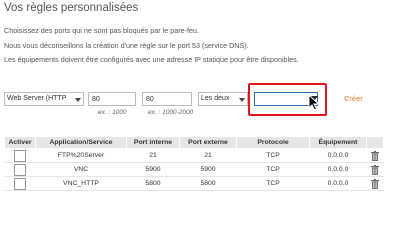  I want to click on internal-port-input, so click(112, 99).